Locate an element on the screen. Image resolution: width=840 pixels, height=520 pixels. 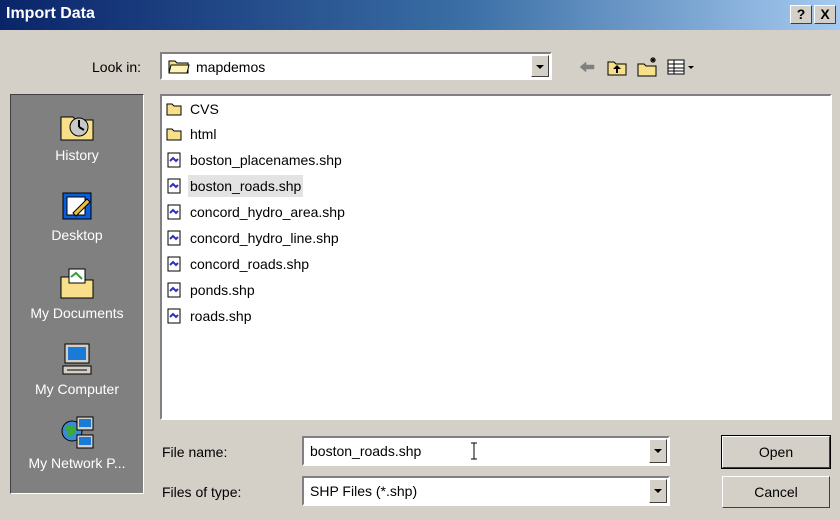
file-type-dropdown-button is located at coordinates (658, 491).